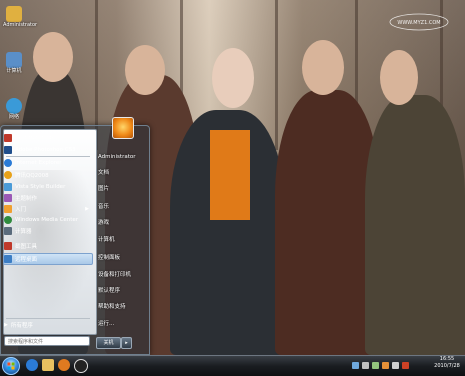  I want to click on all-programs-label: 所有程序, so click(21, 326).